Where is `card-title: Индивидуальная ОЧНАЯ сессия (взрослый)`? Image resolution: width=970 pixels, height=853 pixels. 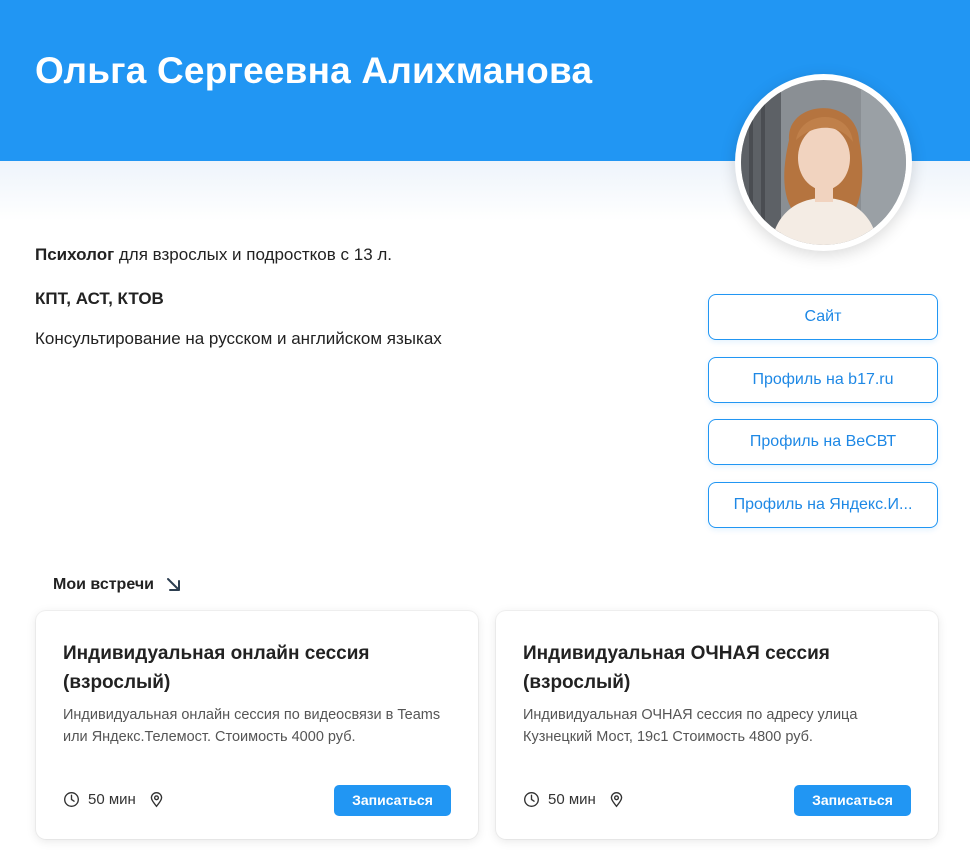 card-title: Индивидуальная ОЧНАЯ сессия (взрослый) is located at coordinates (676, 668).